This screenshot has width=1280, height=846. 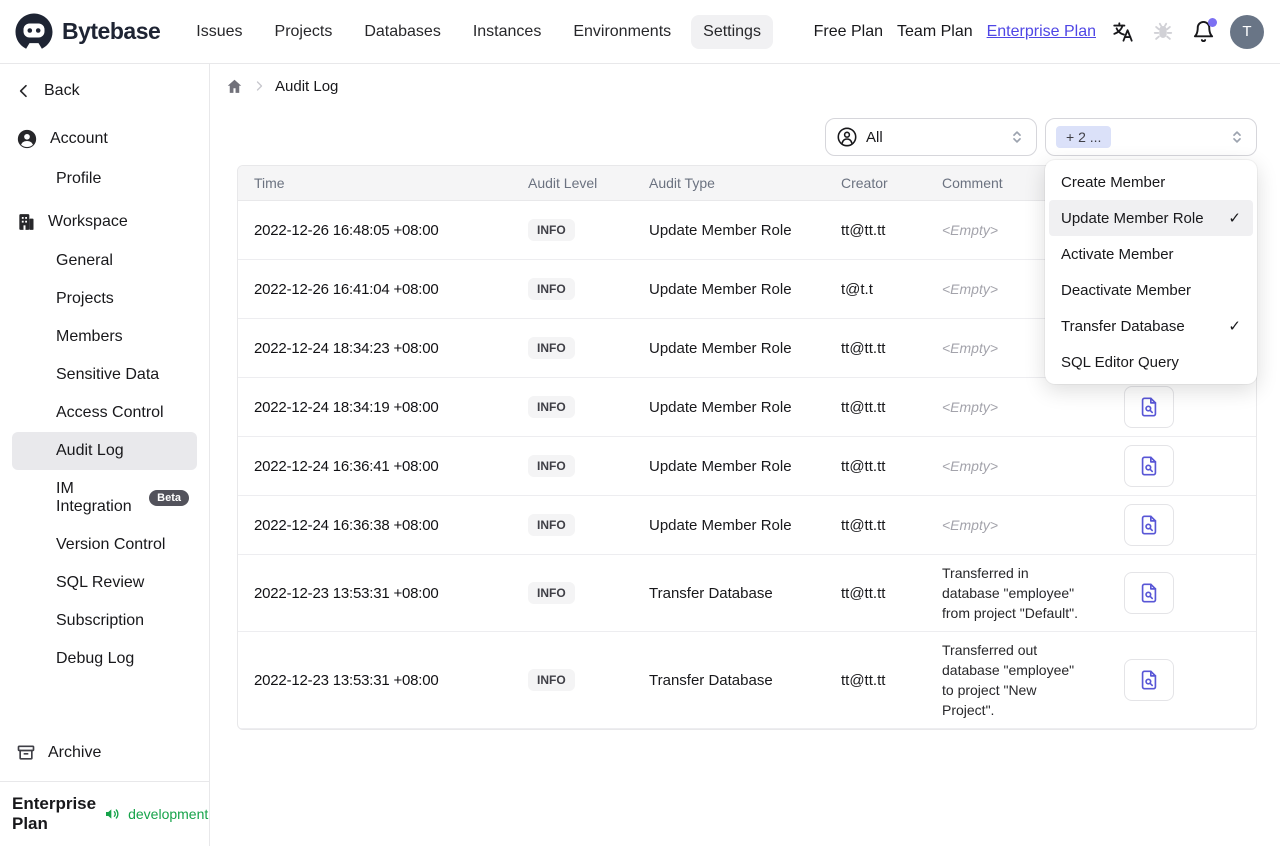 What do you see at coordinates (935, 31) in the screenshot?
I see `team-plan-label: Team Plan` at bounding box center [935, 31].